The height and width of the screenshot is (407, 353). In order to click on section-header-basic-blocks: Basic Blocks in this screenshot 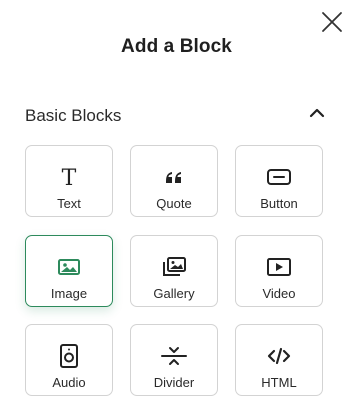, I will do `click(176, 116)`.